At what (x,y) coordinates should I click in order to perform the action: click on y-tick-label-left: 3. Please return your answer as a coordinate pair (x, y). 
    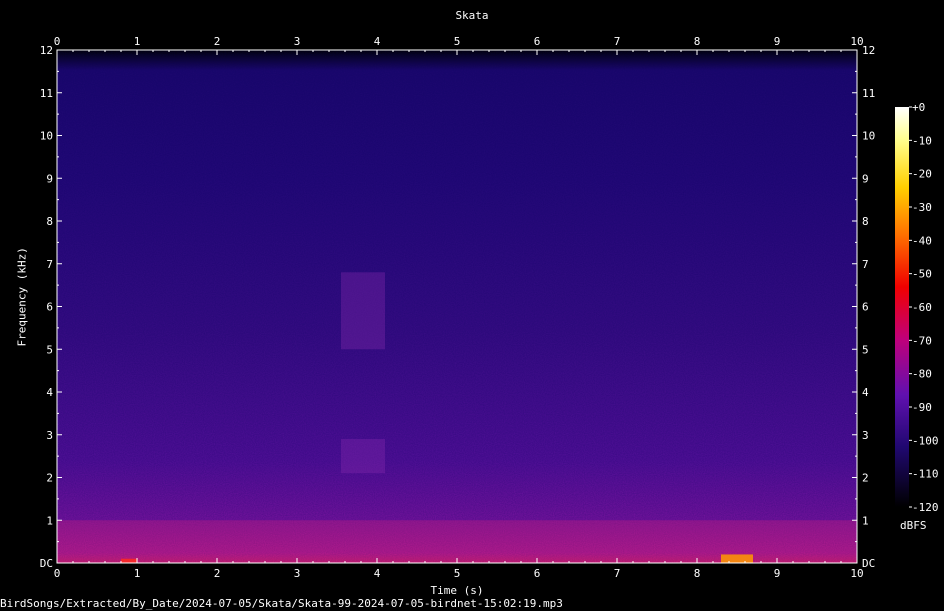
    Looking at the image, I should click on (49, 435).